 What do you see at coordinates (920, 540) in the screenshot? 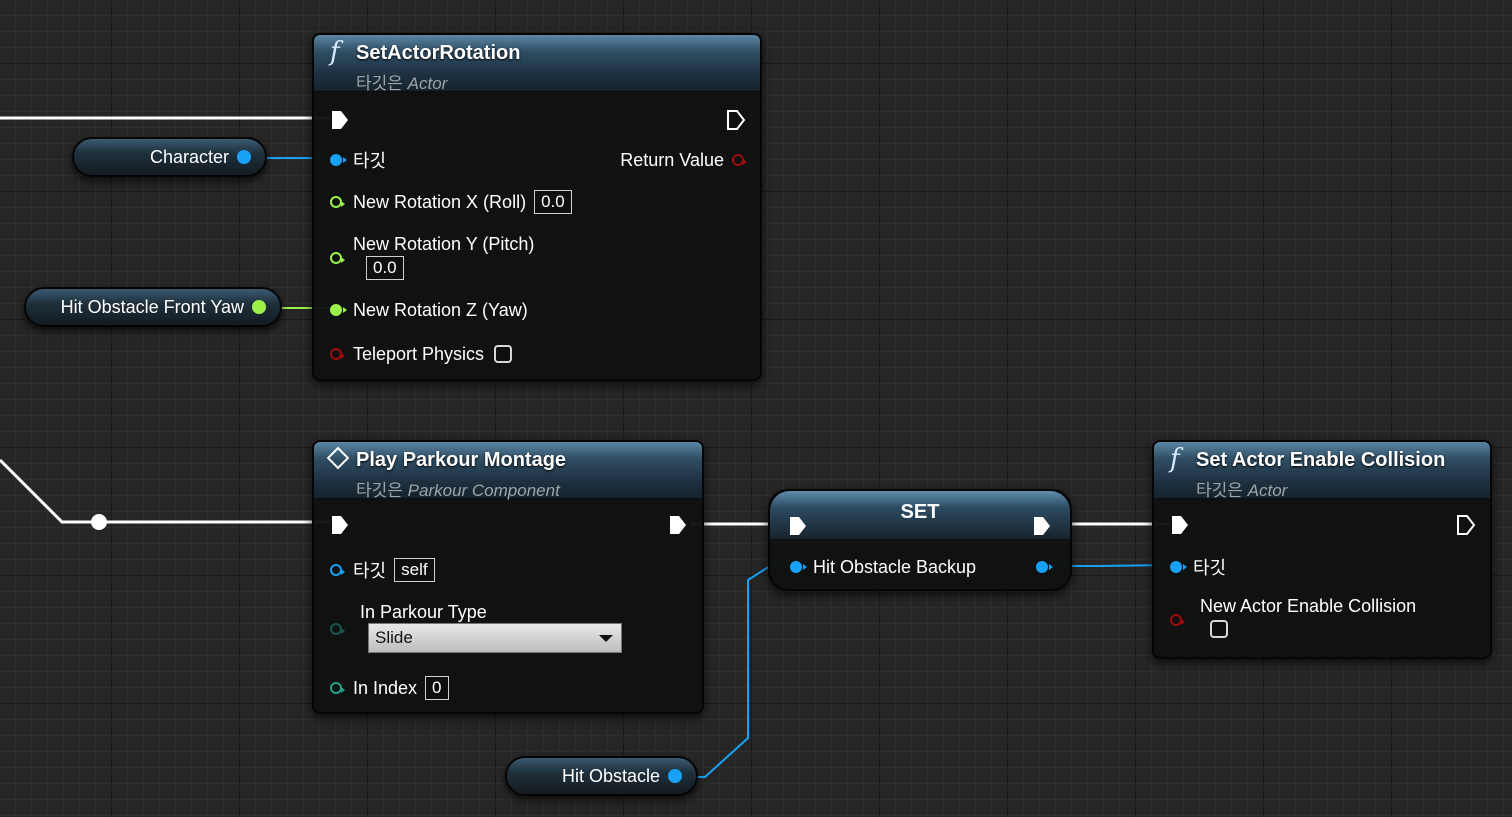
I see `set-variable-node: SET Hit Obstacle Backup` at bounding box center [920, 540].